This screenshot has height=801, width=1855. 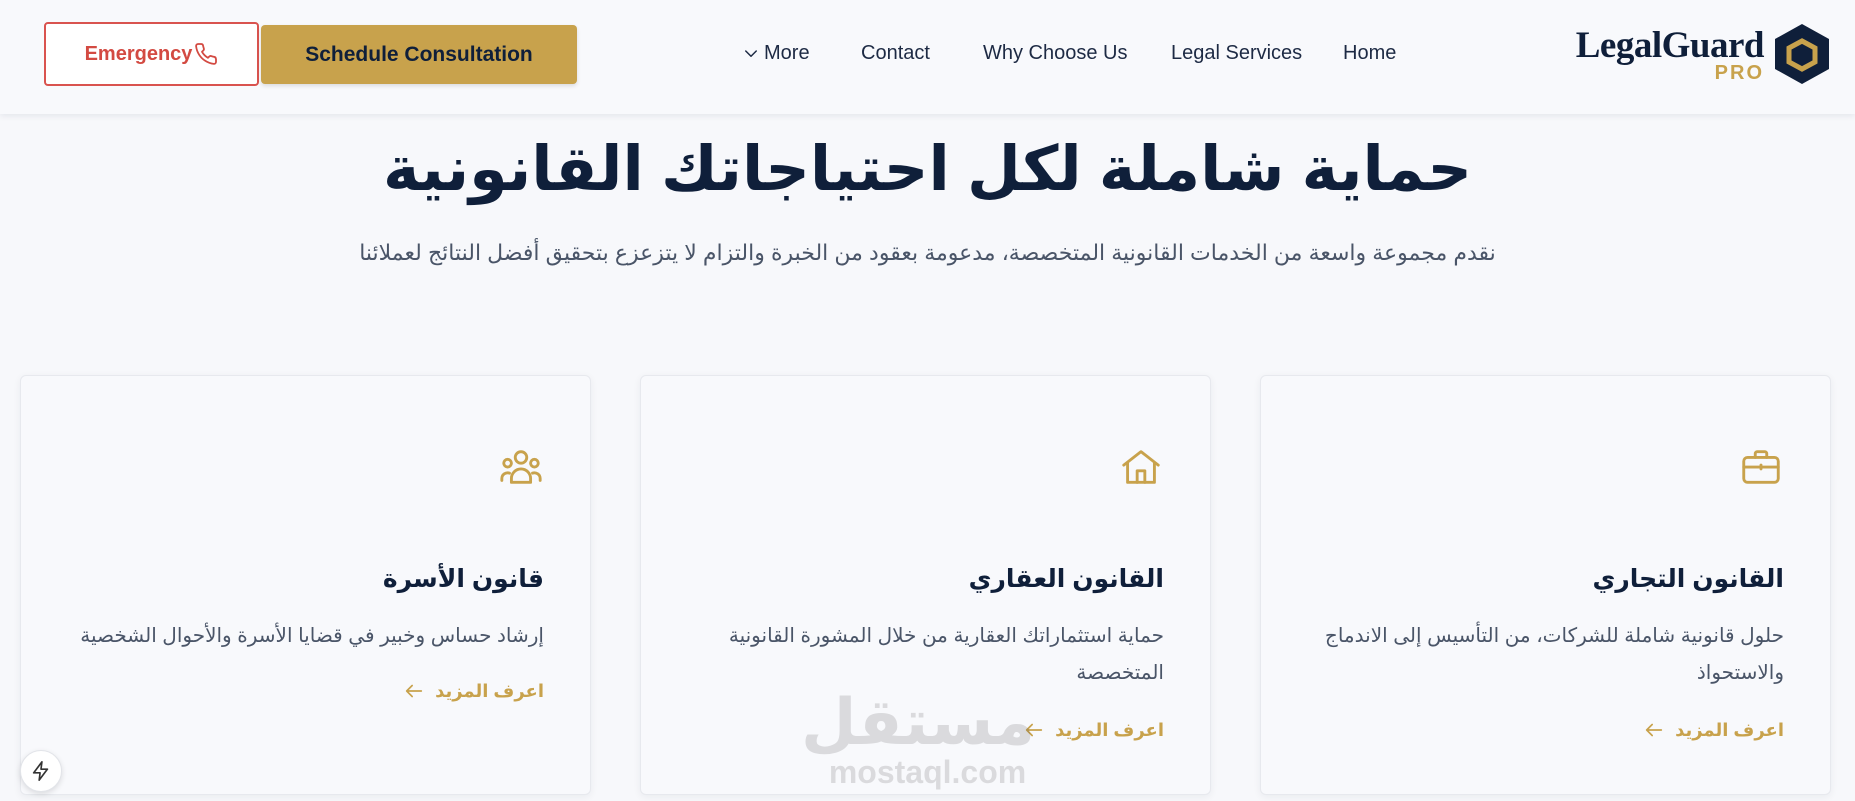 What do you see at coordinates (1688, 579) in the screenshot?
I see `card-title: القانون التجاري` at bounding box center [1688, 579].